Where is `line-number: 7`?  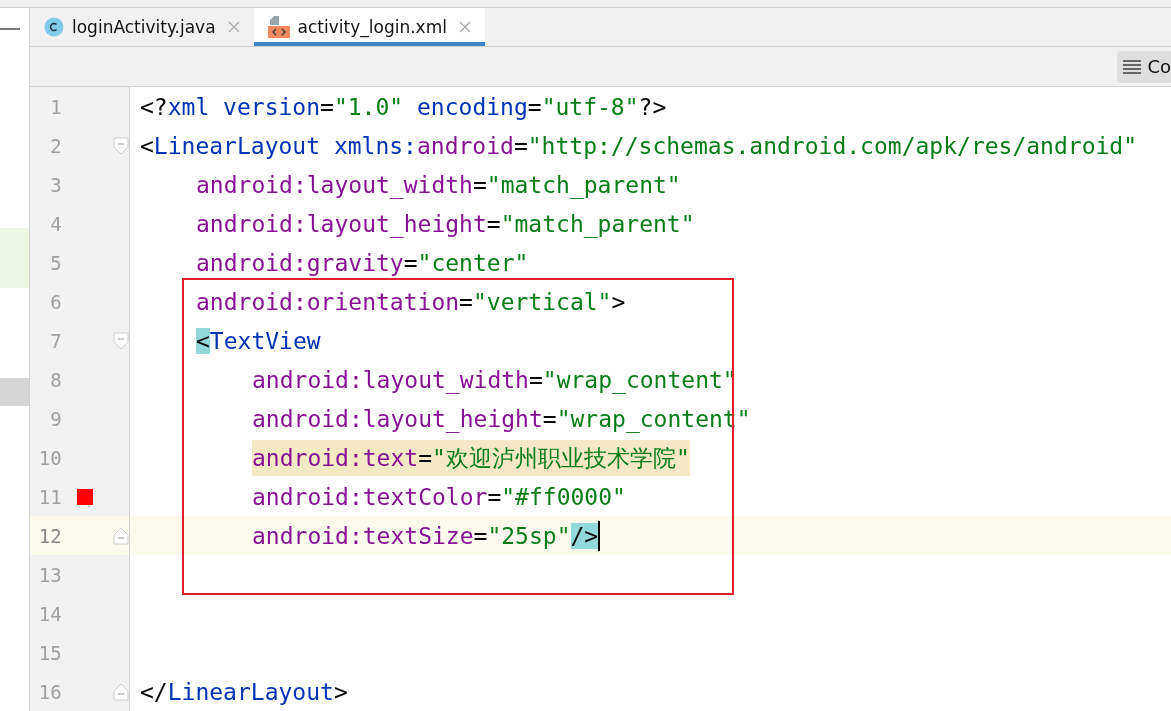 line-number: 7 is located at coordinates (55, 340).